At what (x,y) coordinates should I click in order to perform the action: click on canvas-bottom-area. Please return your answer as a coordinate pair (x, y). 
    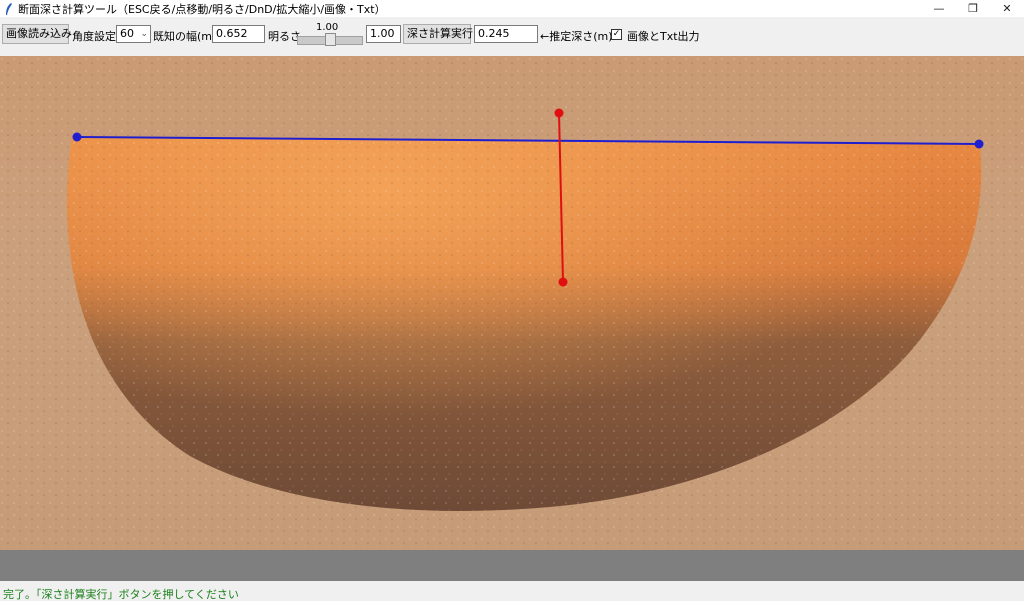
    Looking at the image, I should click on (512, 565).